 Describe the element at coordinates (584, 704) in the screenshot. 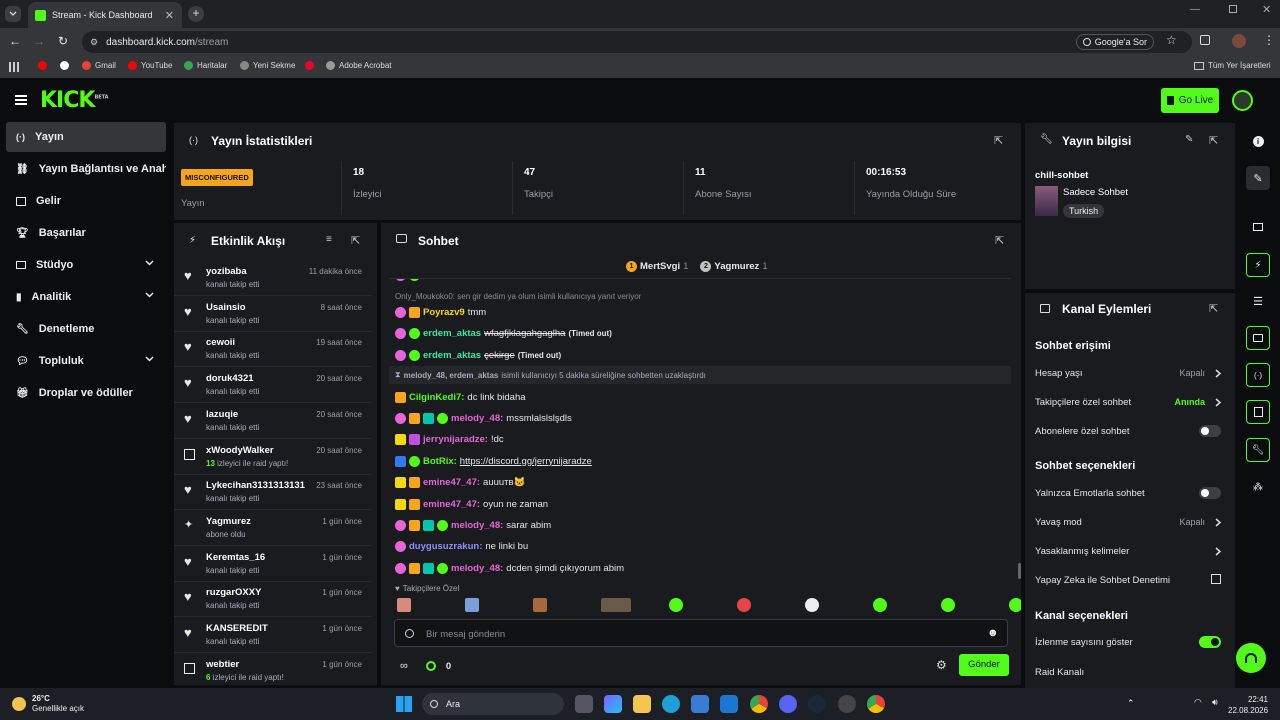

I see `task-view-icon` at that location.